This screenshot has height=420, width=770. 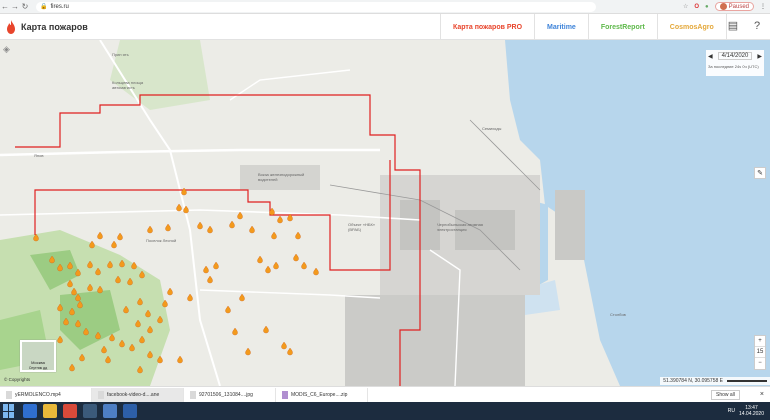 What do you see at coordinates (759, 56) in the screenshot?
I see `next-date-arrow-icon: ▶` at bounding box center [759, 56].